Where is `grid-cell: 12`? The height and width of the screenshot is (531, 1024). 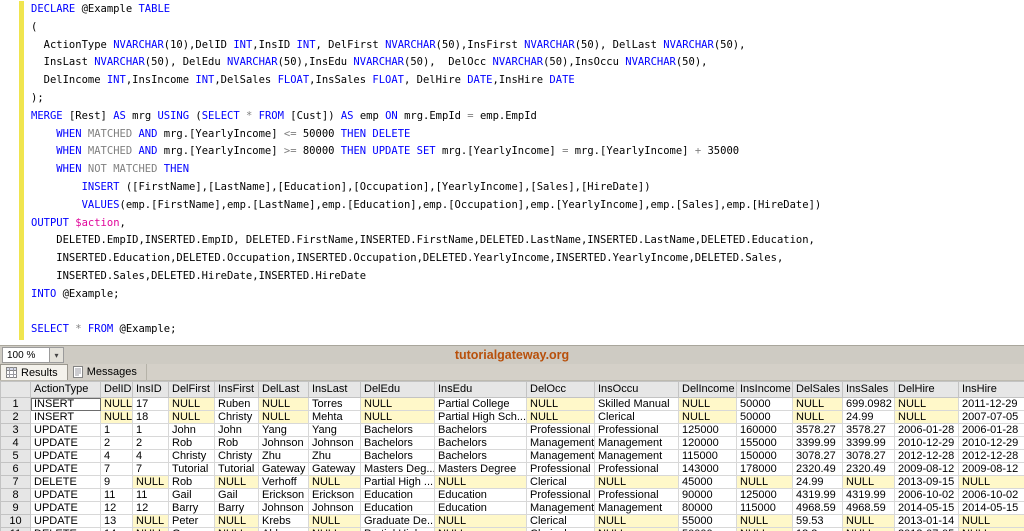
grid-cell: 12 is located at coordinates (150, 508).